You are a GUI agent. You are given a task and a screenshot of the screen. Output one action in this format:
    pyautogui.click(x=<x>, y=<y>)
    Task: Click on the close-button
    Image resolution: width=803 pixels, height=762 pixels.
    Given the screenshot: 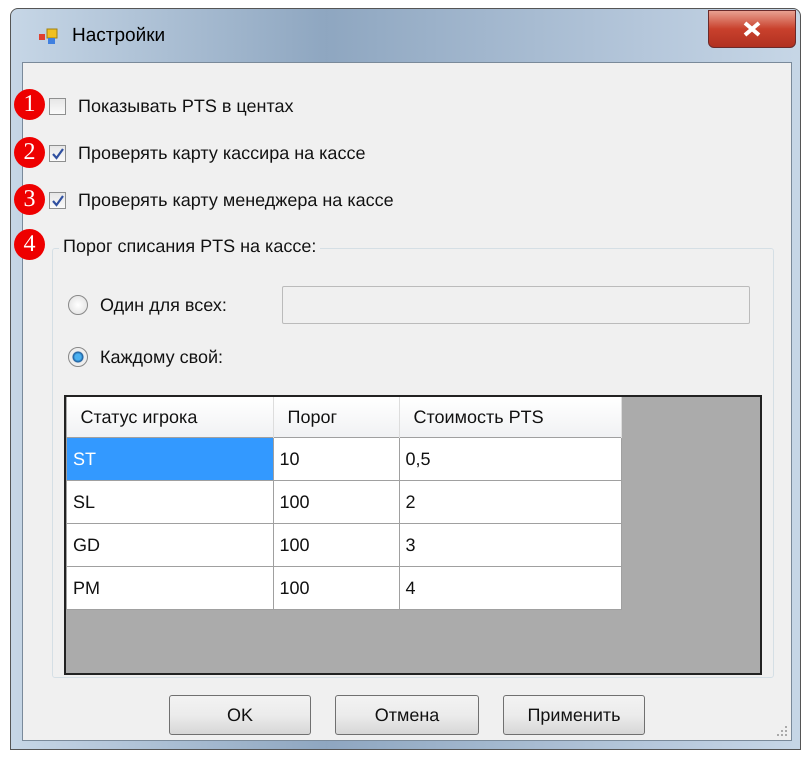 What is the action you would take?
    pyautogui.click(x=752, y=29)
    